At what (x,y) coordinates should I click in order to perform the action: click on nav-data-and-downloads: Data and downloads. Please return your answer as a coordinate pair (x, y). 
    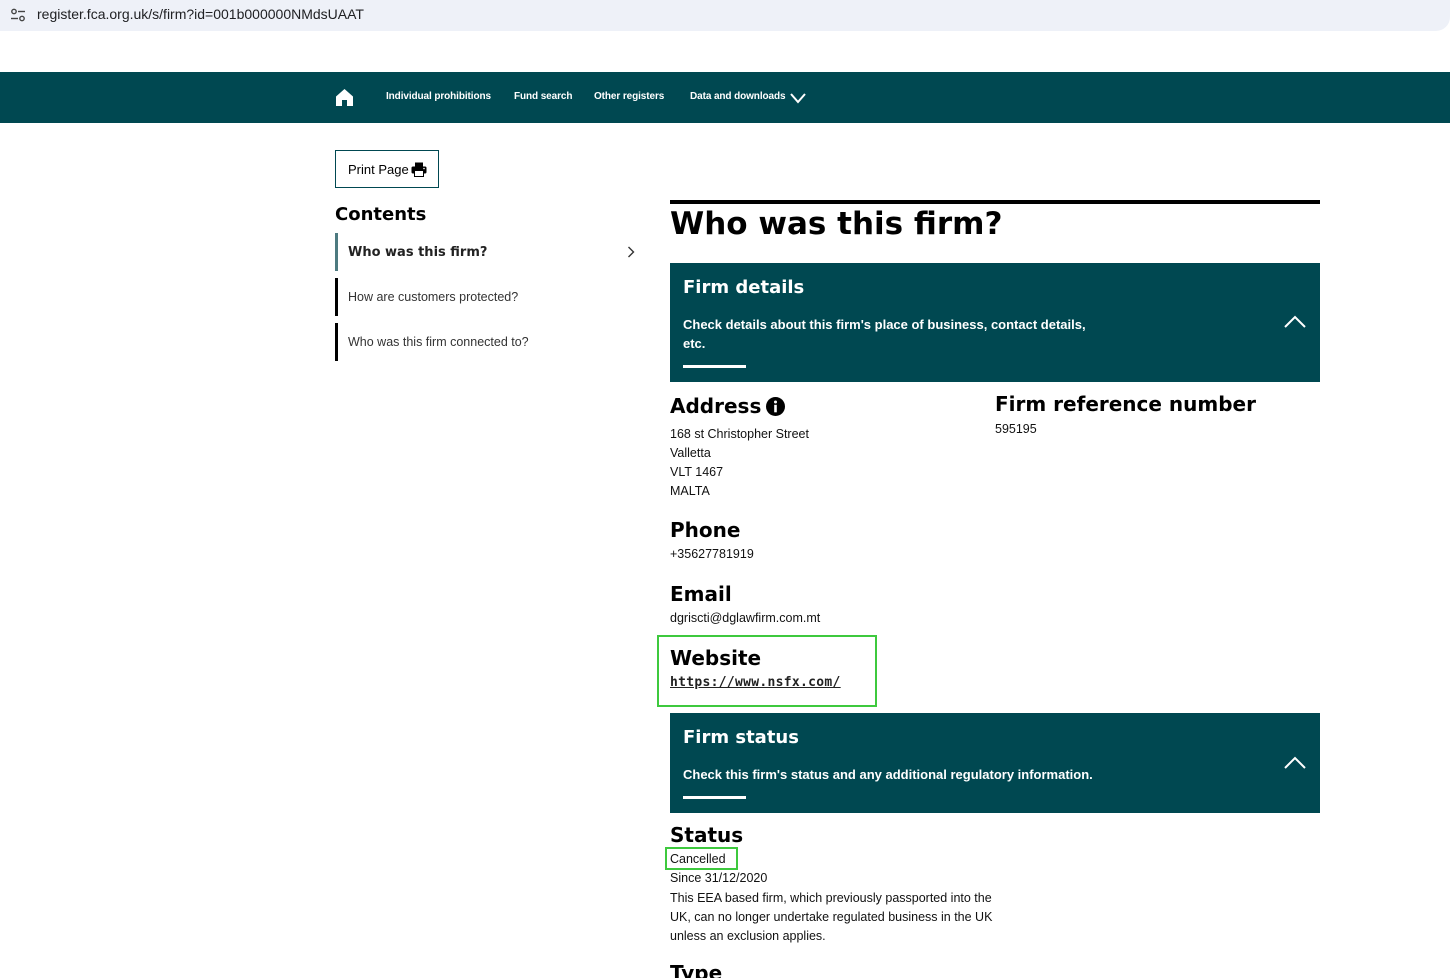
    Looking at the image, I should click on (738, 96).